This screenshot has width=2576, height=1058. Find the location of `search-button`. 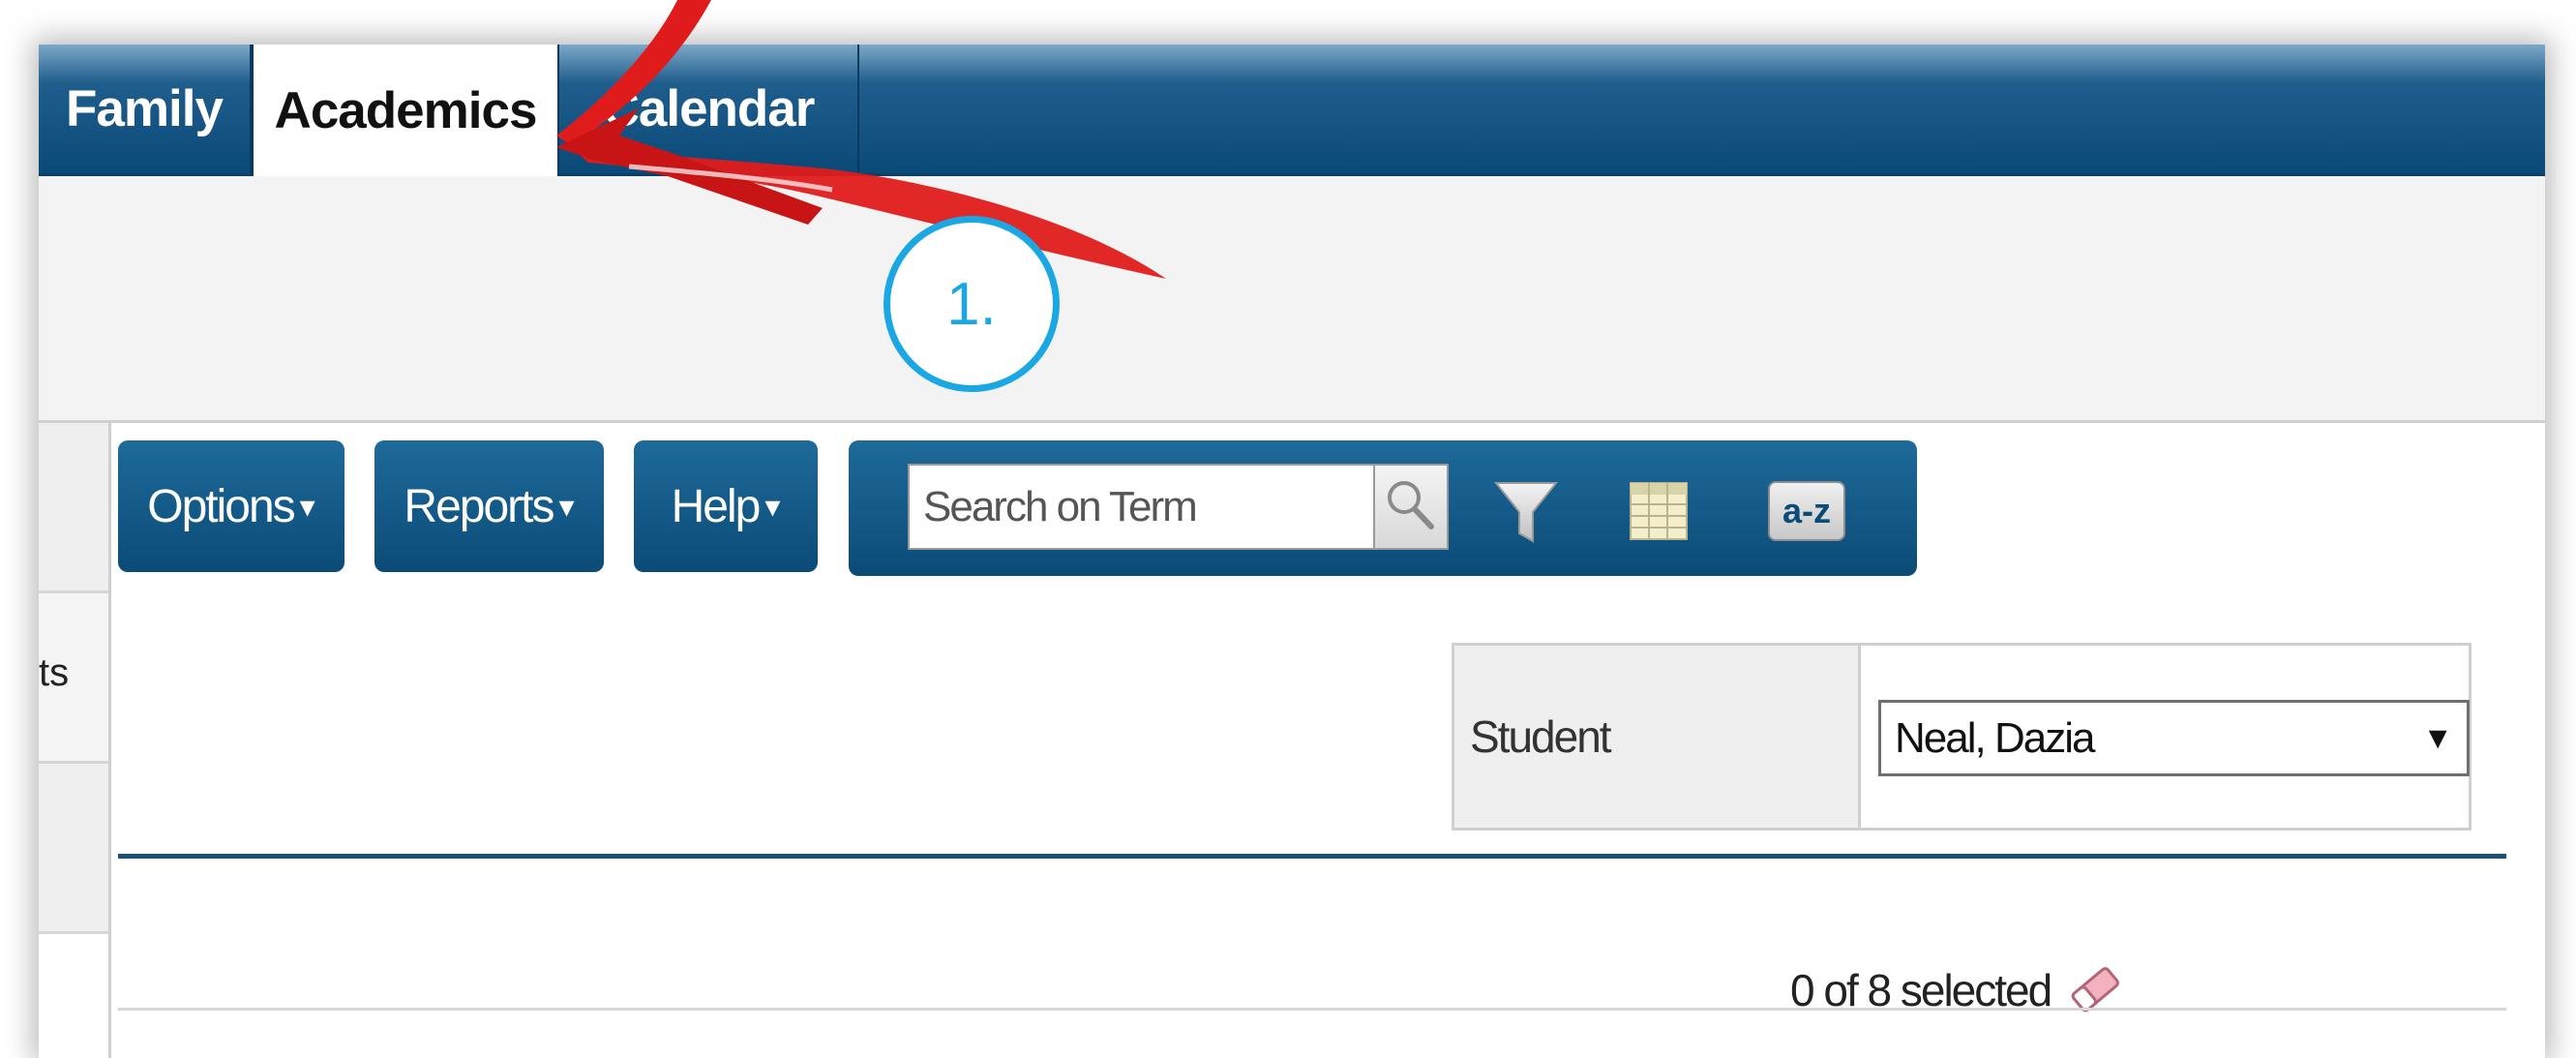

search-button is located at coordinates (1412, 507).